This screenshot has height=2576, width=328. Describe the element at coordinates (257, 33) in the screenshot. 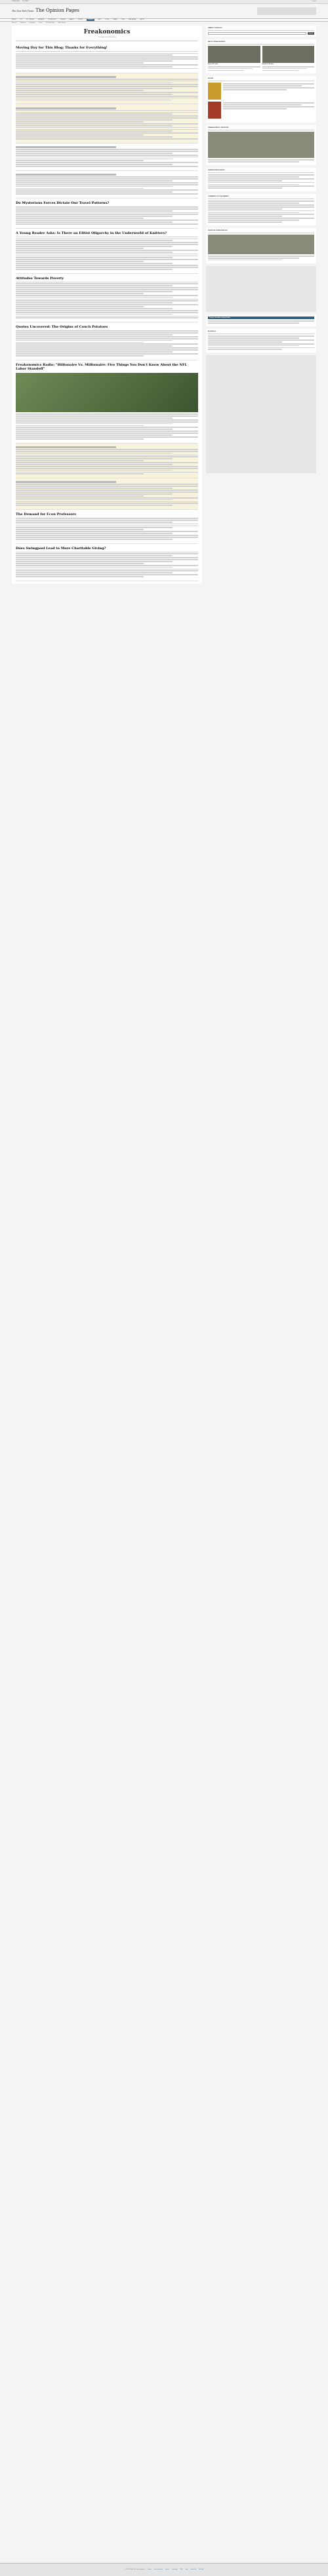

I see `search-input` at that location.